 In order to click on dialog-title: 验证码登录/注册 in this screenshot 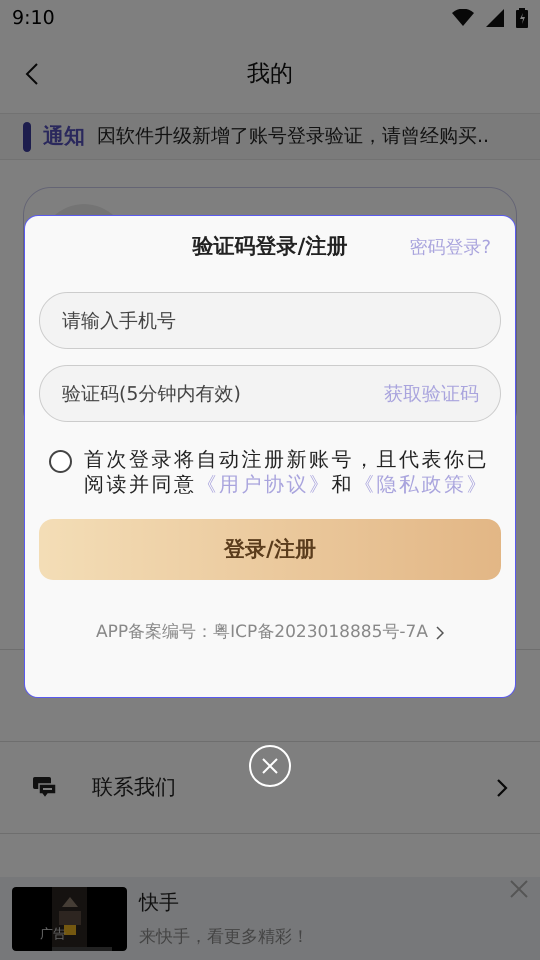, I will do `click(270, 246)`.